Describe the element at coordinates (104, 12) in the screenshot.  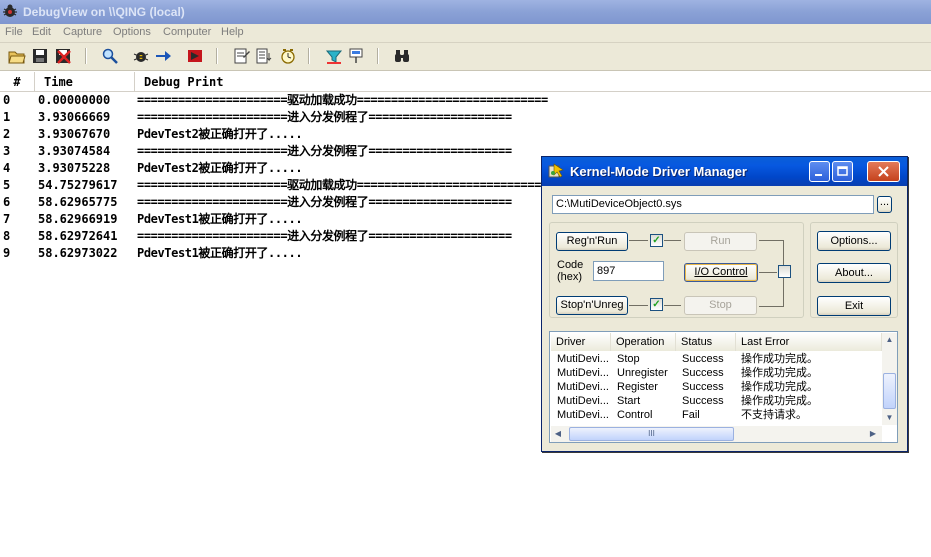
I see `window-title: DebugView on \\QING (local)` at that location.